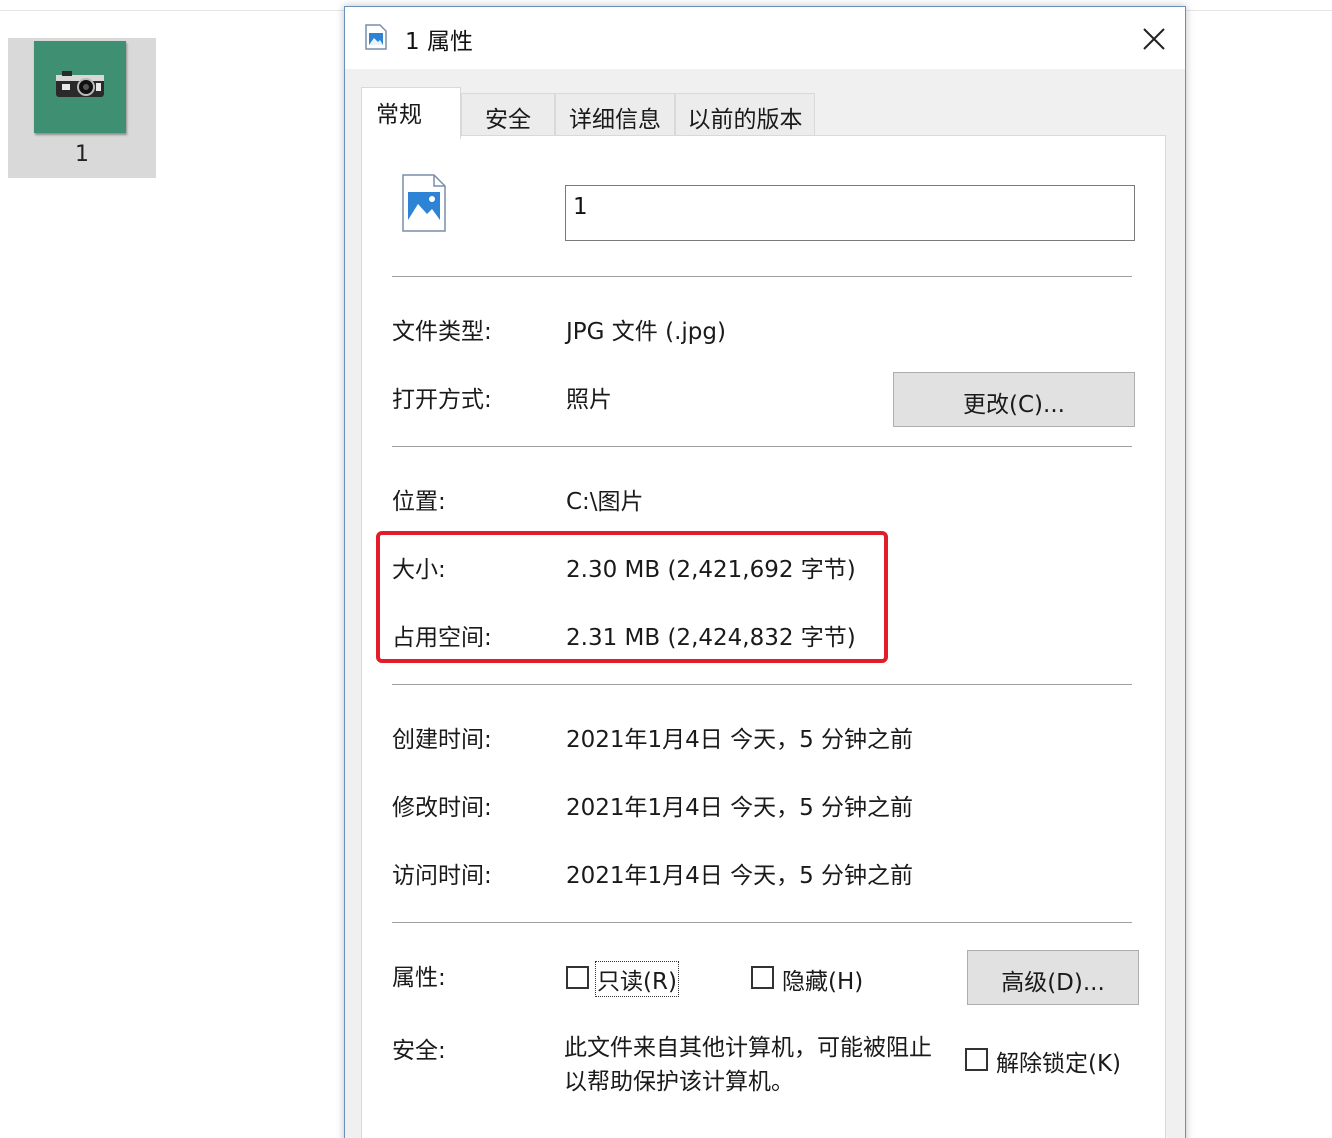  I want to click on location-value: C:\图片, so click(605, 502).